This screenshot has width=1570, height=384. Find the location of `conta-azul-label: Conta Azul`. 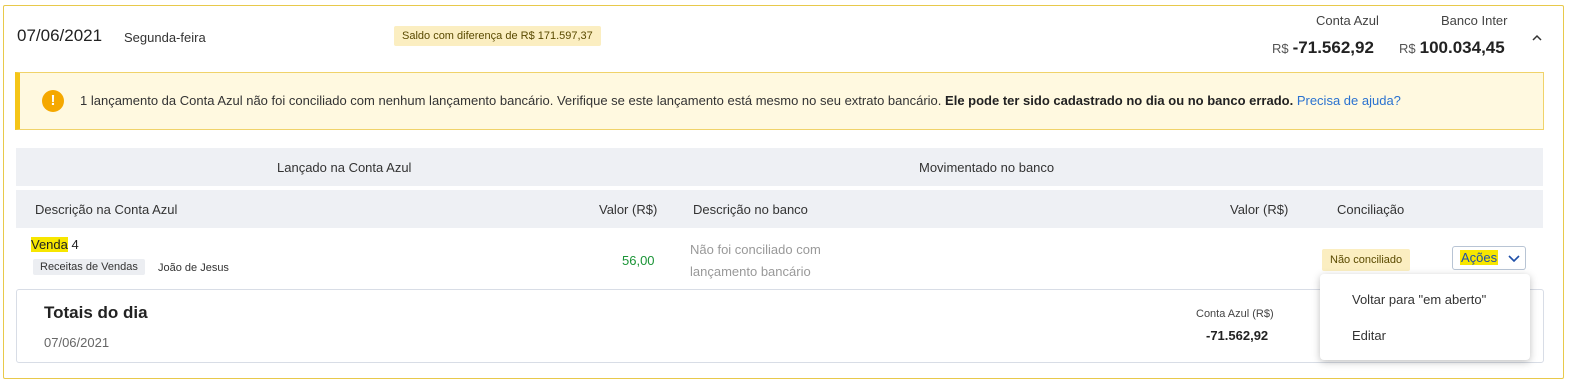

conta-azul-label: Conta Azul is located at coordinates (1347, 20).